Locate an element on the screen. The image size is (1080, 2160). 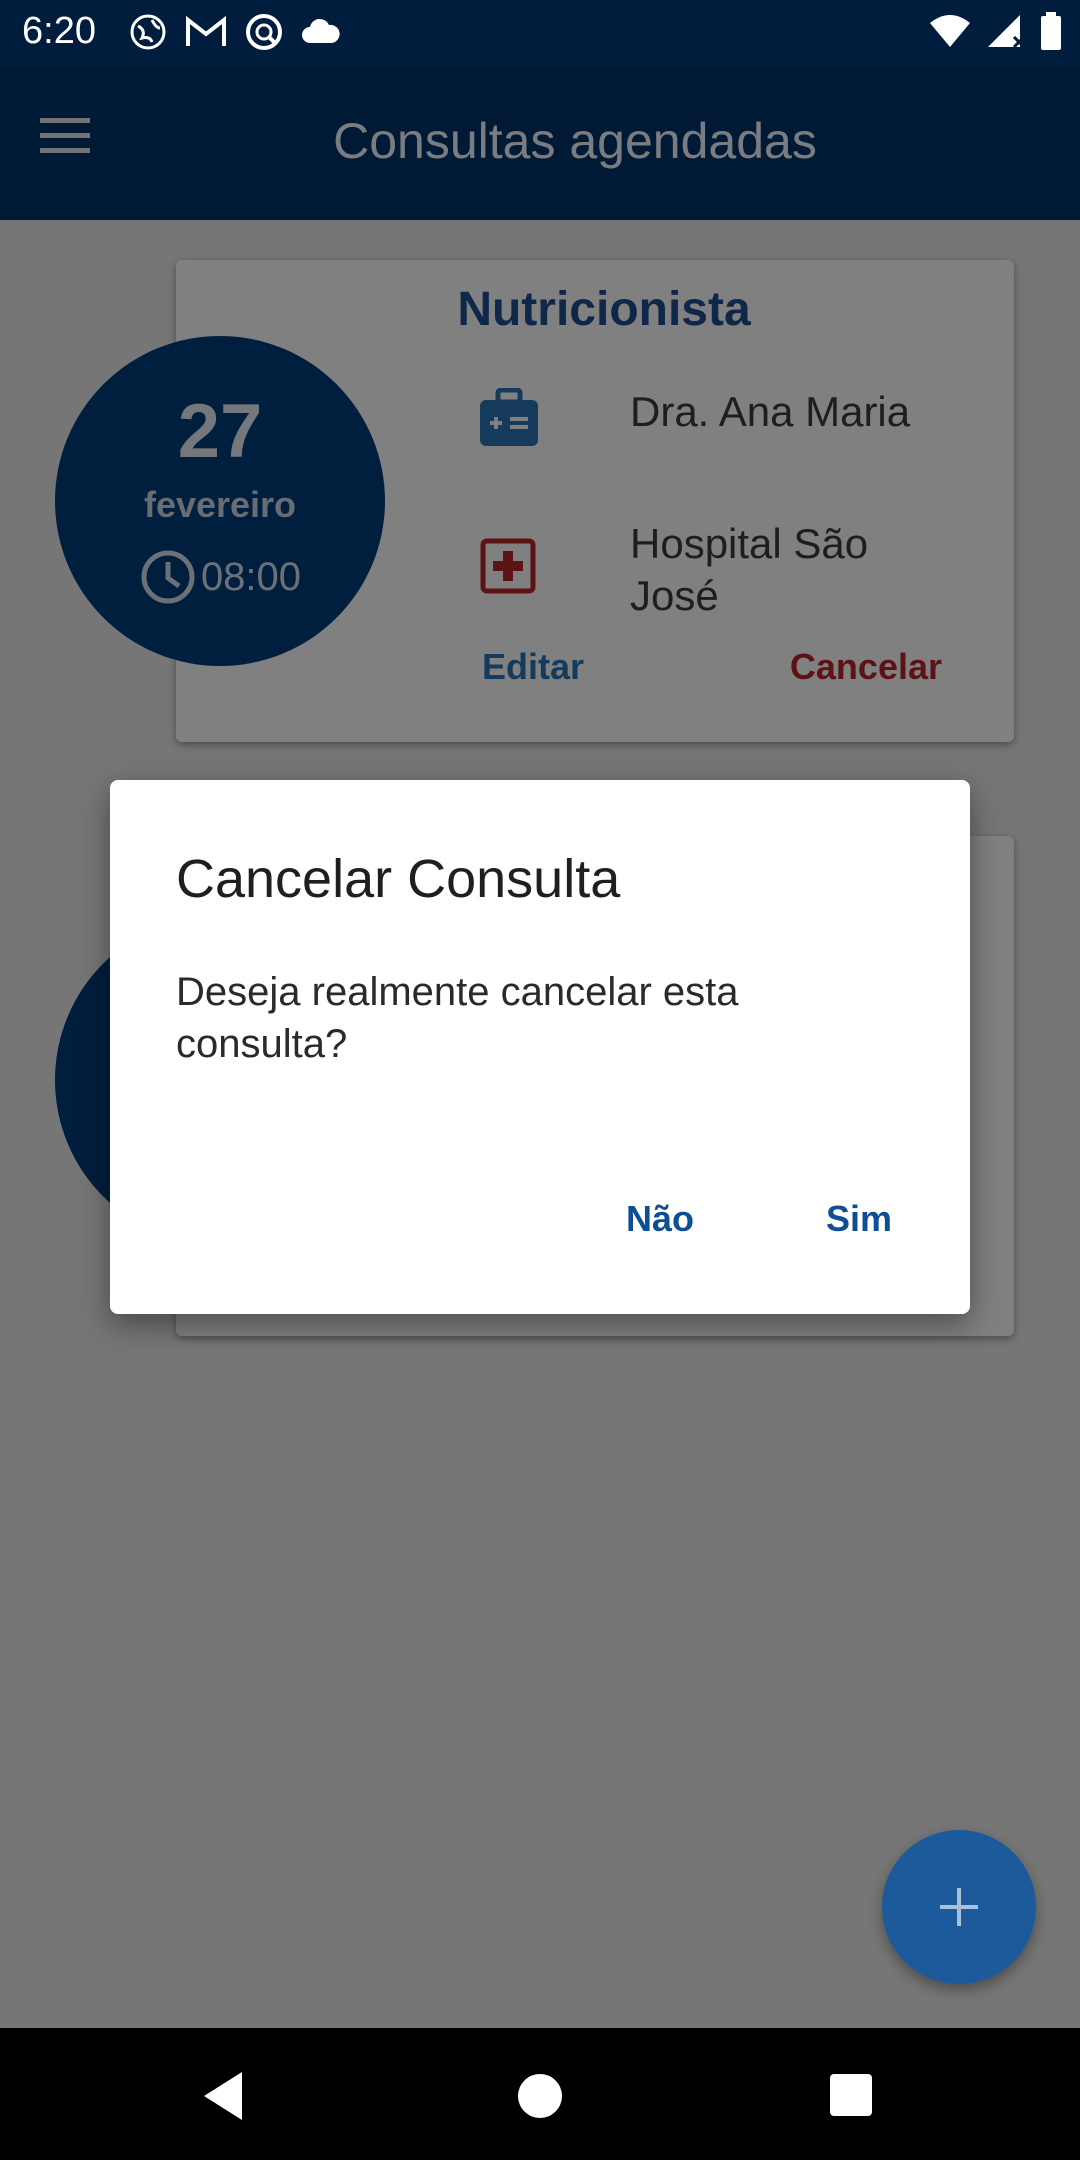
wifi-icon is located at coordinates (950, 31).